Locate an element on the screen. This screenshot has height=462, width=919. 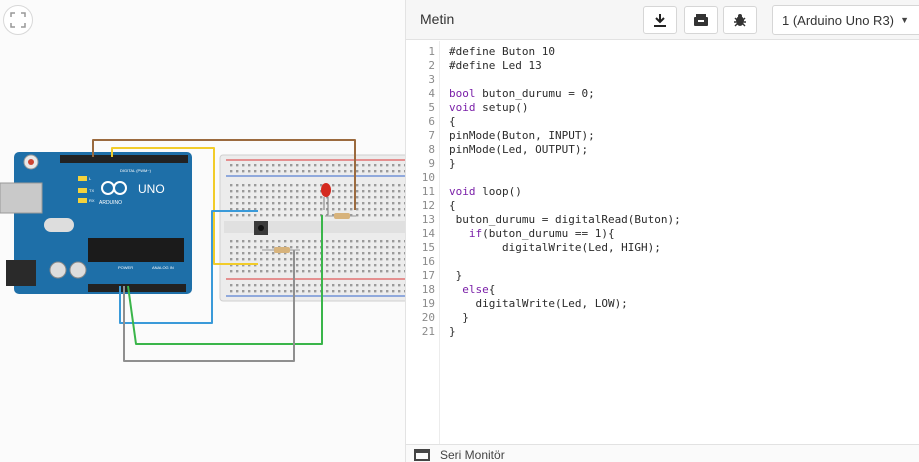
download-button is located at coordinates (660, 20).